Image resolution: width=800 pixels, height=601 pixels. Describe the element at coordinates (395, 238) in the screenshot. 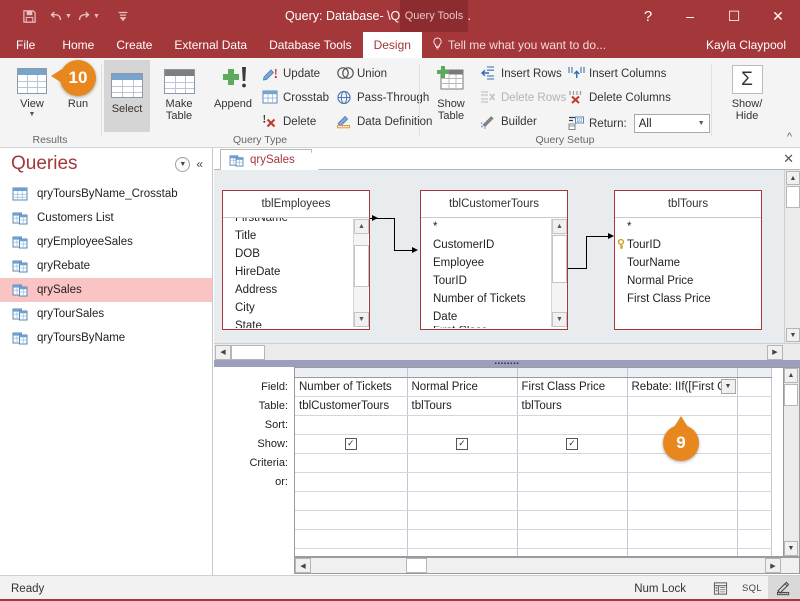

I see `join-line-employees-customertours` at that location.